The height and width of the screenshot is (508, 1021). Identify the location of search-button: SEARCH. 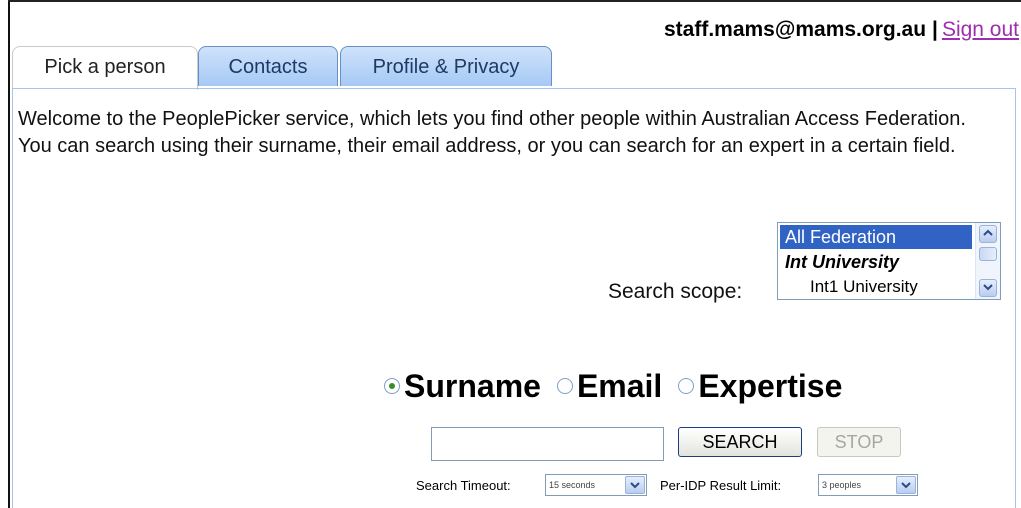
(740, 442).